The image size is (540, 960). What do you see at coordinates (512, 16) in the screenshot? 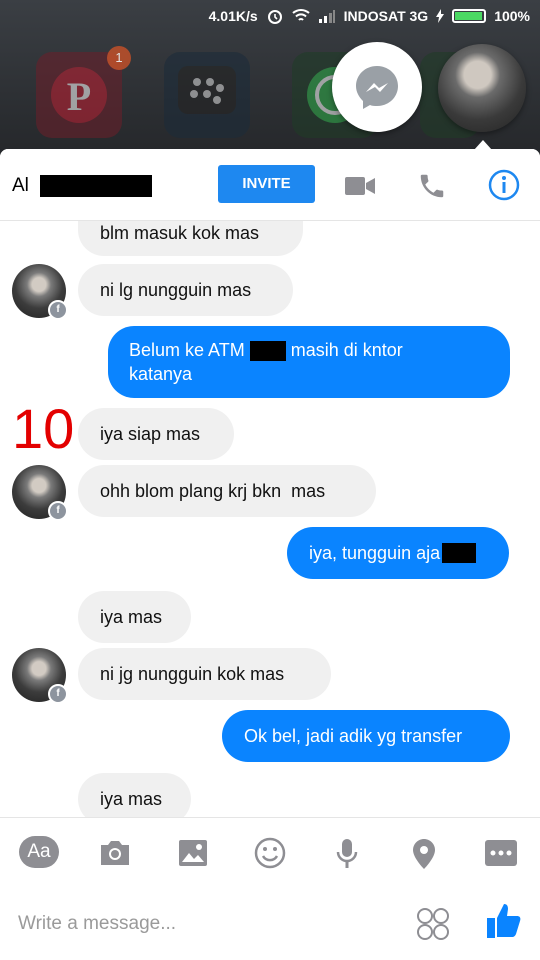
I see `battery-percent: 100%` at bounding box center [512, 16].